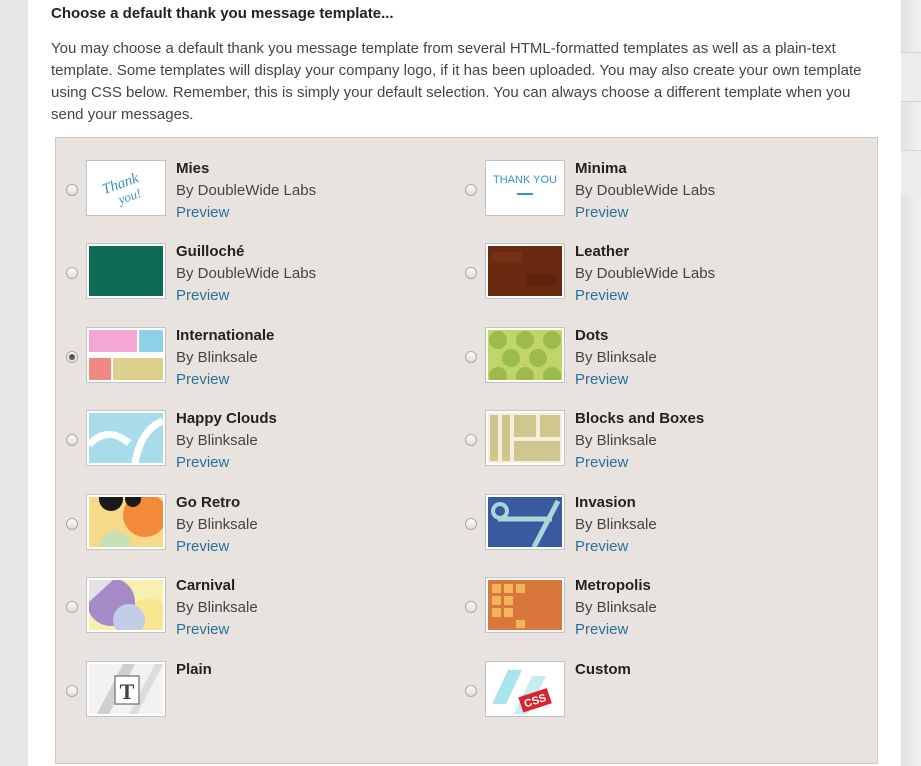 The height and width of the screenshot is (766, 921). I want to click on template-name: Internationale, so click(225, 335).